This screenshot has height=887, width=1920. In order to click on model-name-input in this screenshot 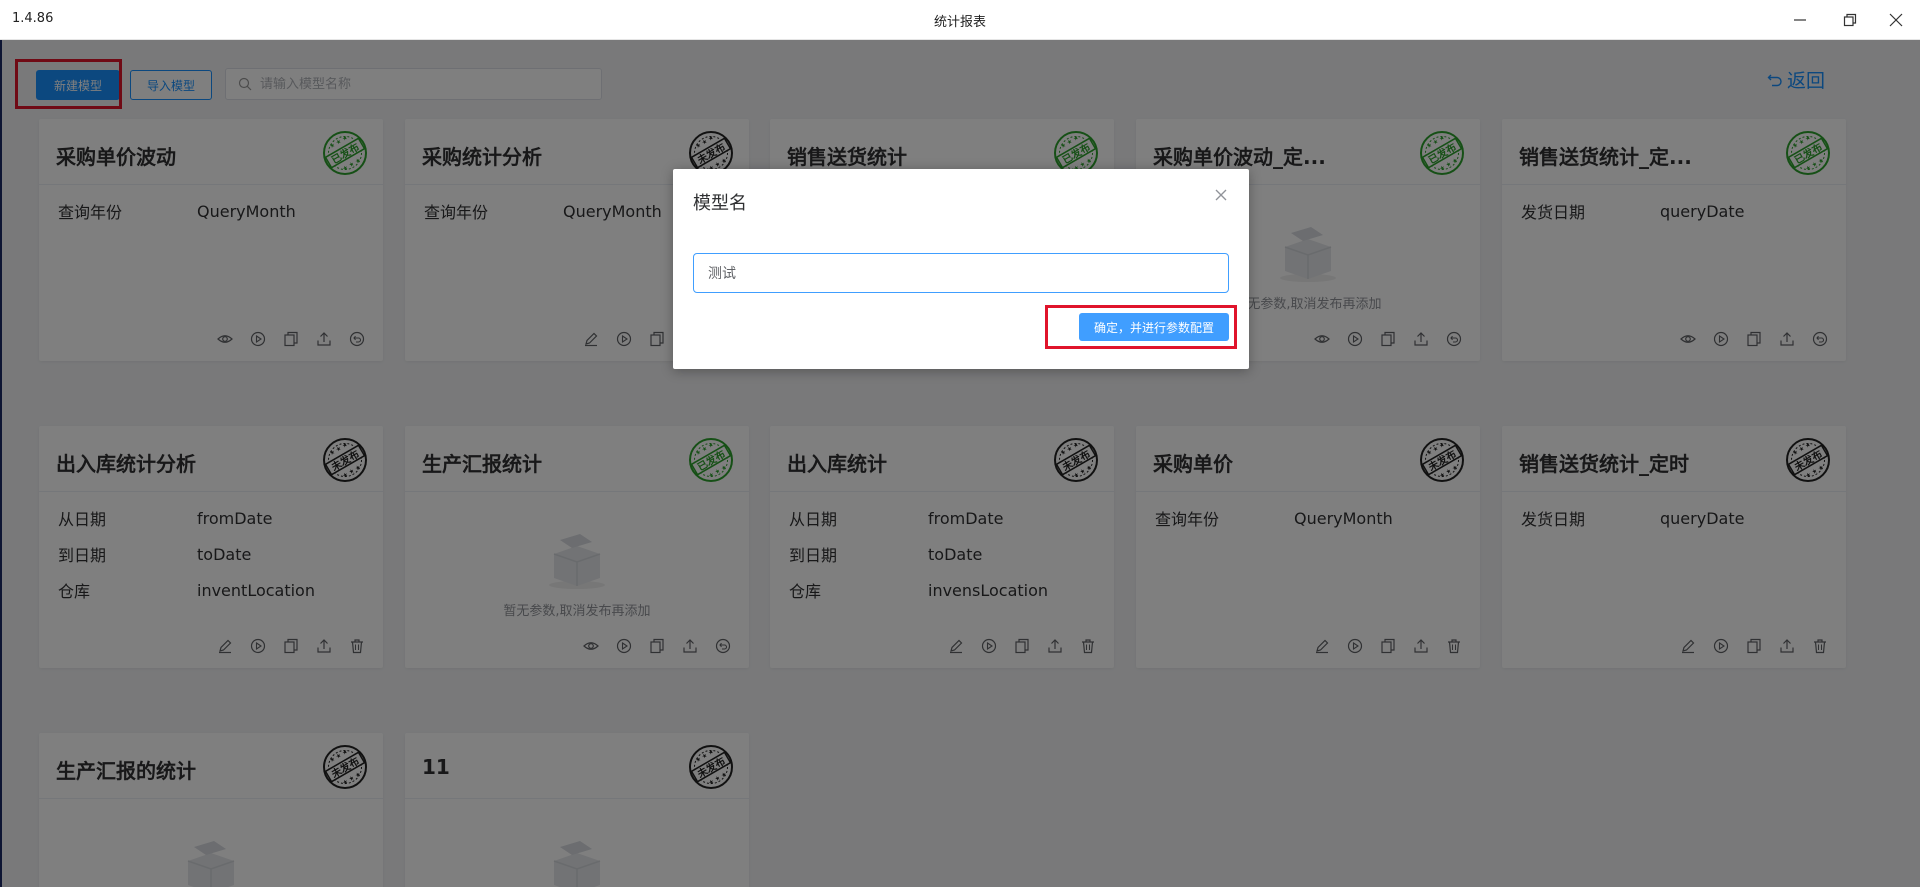, I will do `click(961, 273)`.